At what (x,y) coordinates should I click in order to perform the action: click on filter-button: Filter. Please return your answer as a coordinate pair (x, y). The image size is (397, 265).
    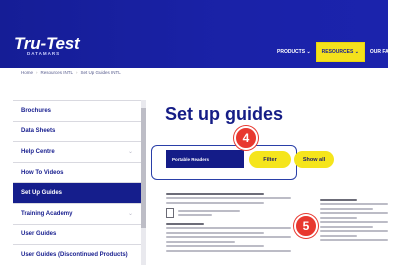
    Looking at the image, I should click on (270, 159).